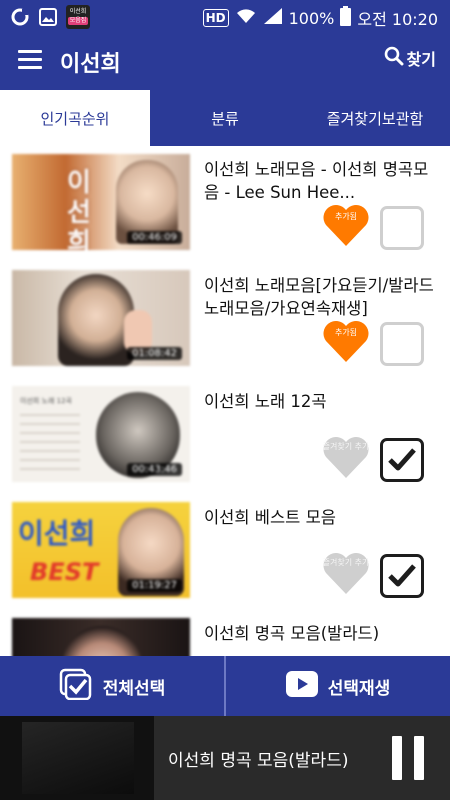 Image resolution: width=450 pixels, height=800 pixels. What do you see at coordinates (101, 318) in the screenshot?
I see `video-thumbnail: 01:08:42` at bounding box center [101, 318].